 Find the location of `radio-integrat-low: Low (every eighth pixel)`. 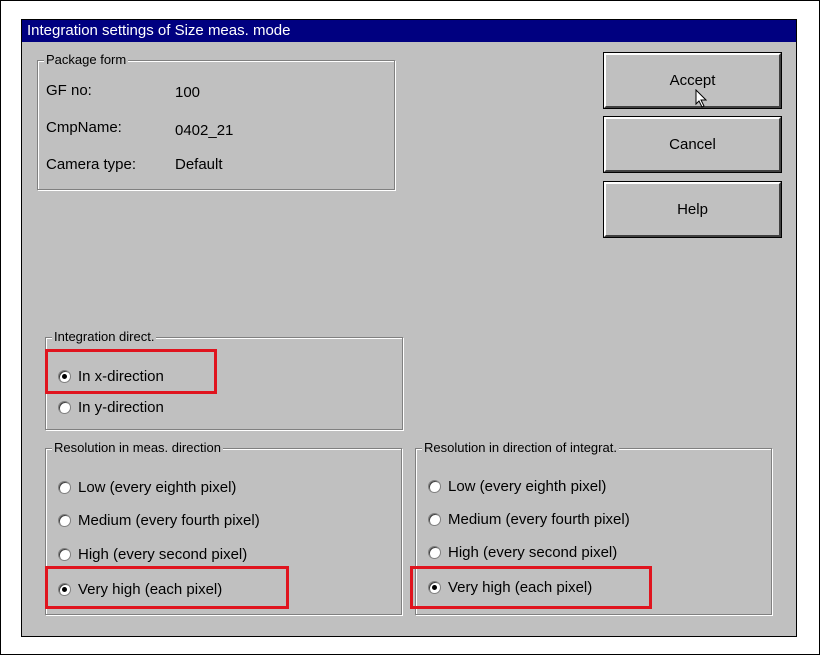

radio-integrat-low: Low (every eighth pixel) is located at coordinates (517, 486).